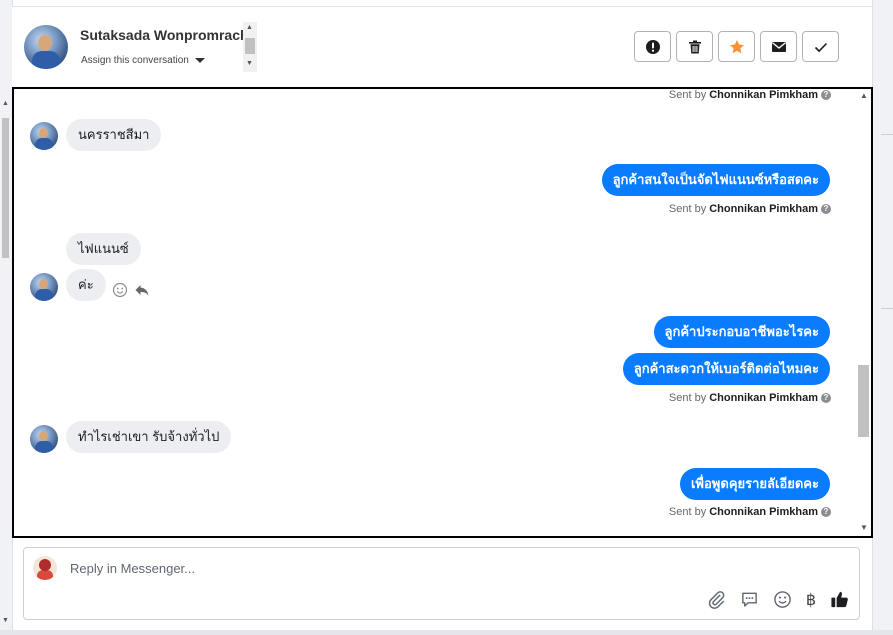 This screenshot has width=893, height=635. I want to click on caret-down-icon, so click(199, 60).